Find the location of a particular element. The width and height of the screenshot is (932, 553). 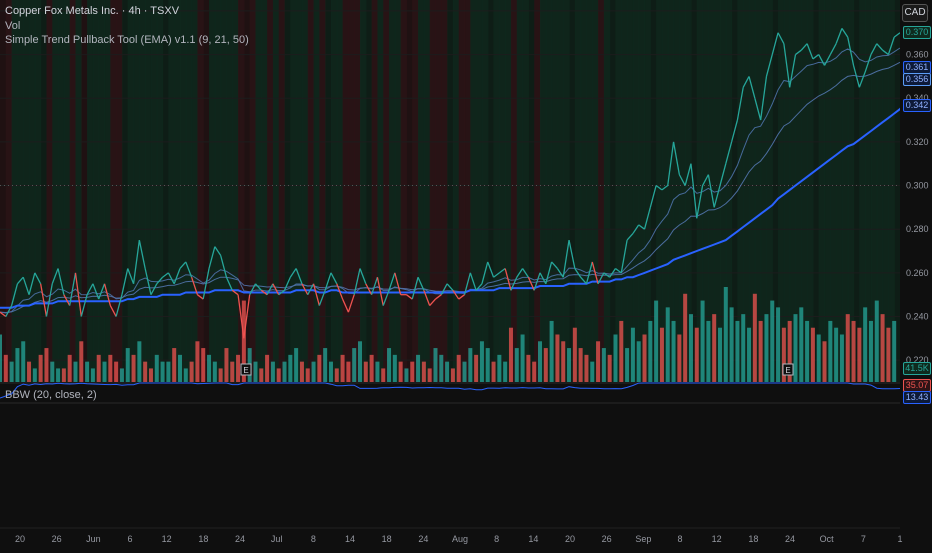

price-axis-label: 0.260 is located at coordinates (917, 273).